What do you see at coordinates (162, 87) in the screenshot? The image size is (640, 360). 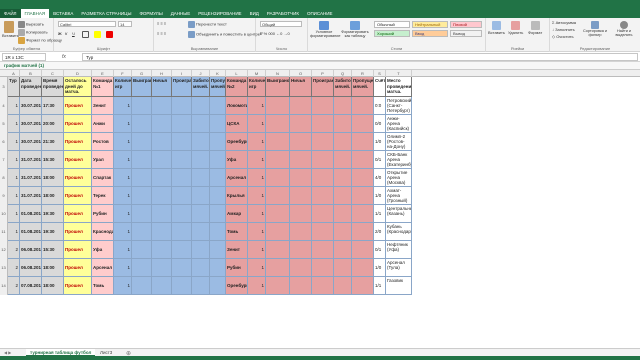 I see `header-cell: Ничья` at bounding box center [162, 87].